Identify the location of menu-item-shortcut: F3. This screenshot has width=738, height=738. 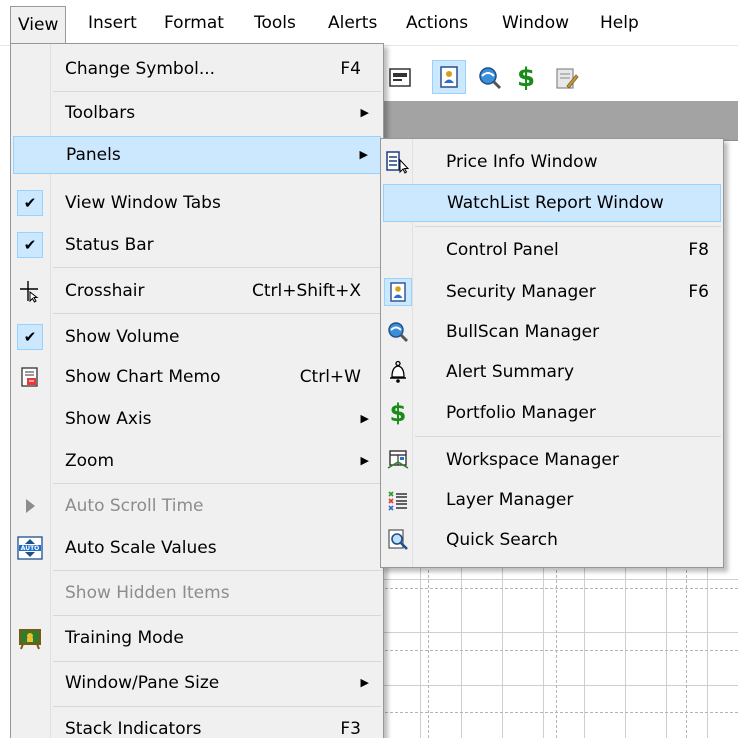
(350, 728).